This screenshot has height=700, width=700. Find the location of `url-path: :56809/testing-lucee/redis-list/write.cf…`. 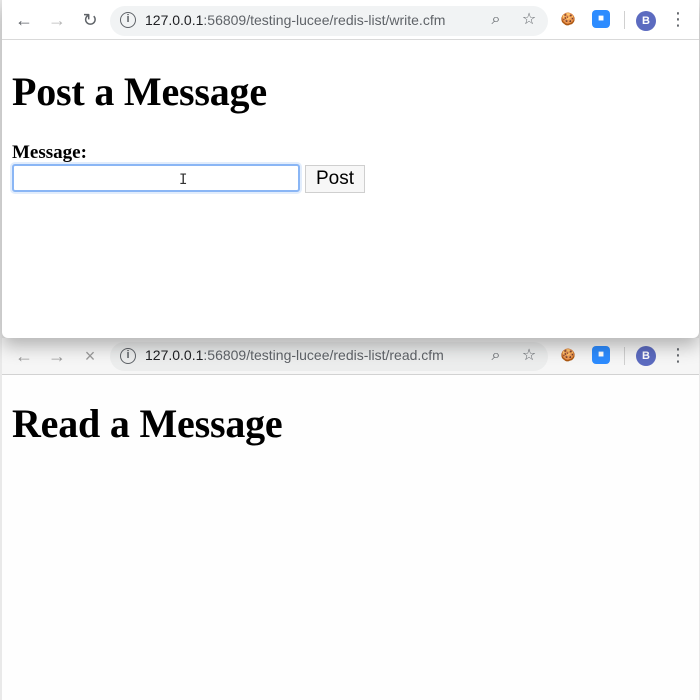

url-path: :56809/testing-lucee/redis-list/write.cf… is located at coordinates (324, 20).